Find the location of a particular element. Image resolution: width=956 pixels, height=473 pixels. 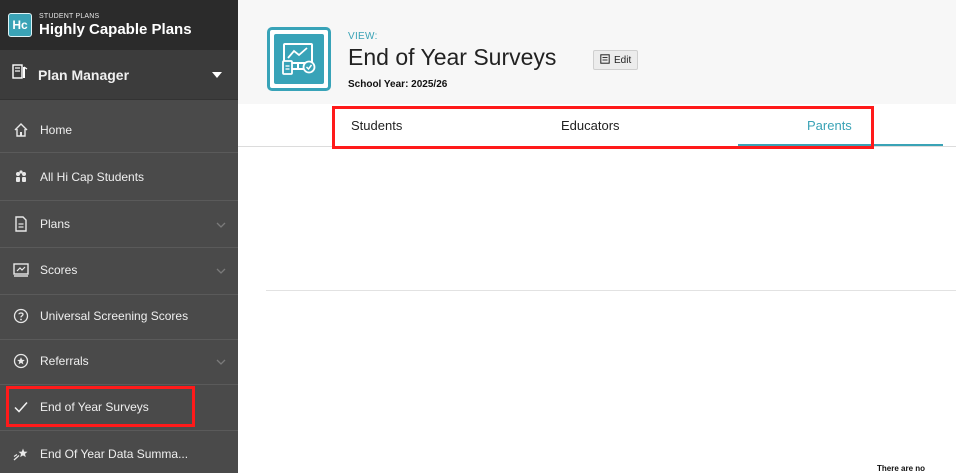

view-label: VIEW: is located at coordinates (363, 36).